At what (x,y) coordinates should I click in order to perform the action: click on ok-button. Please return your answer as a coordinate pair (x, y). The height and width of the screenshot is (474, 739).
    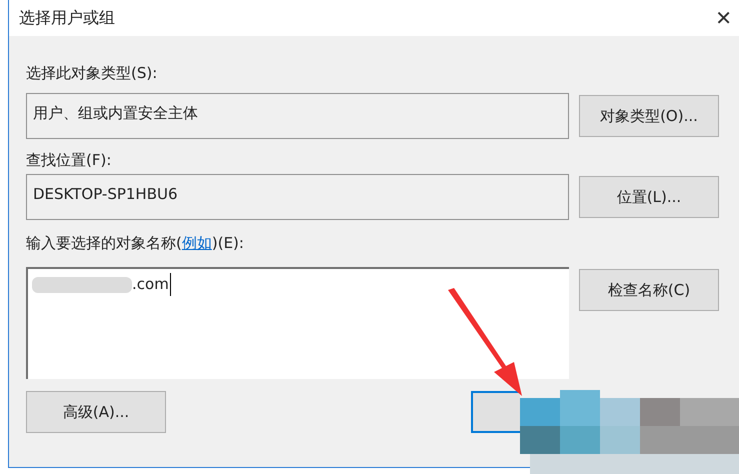
    Looking at the image, I should click on (495, 412).